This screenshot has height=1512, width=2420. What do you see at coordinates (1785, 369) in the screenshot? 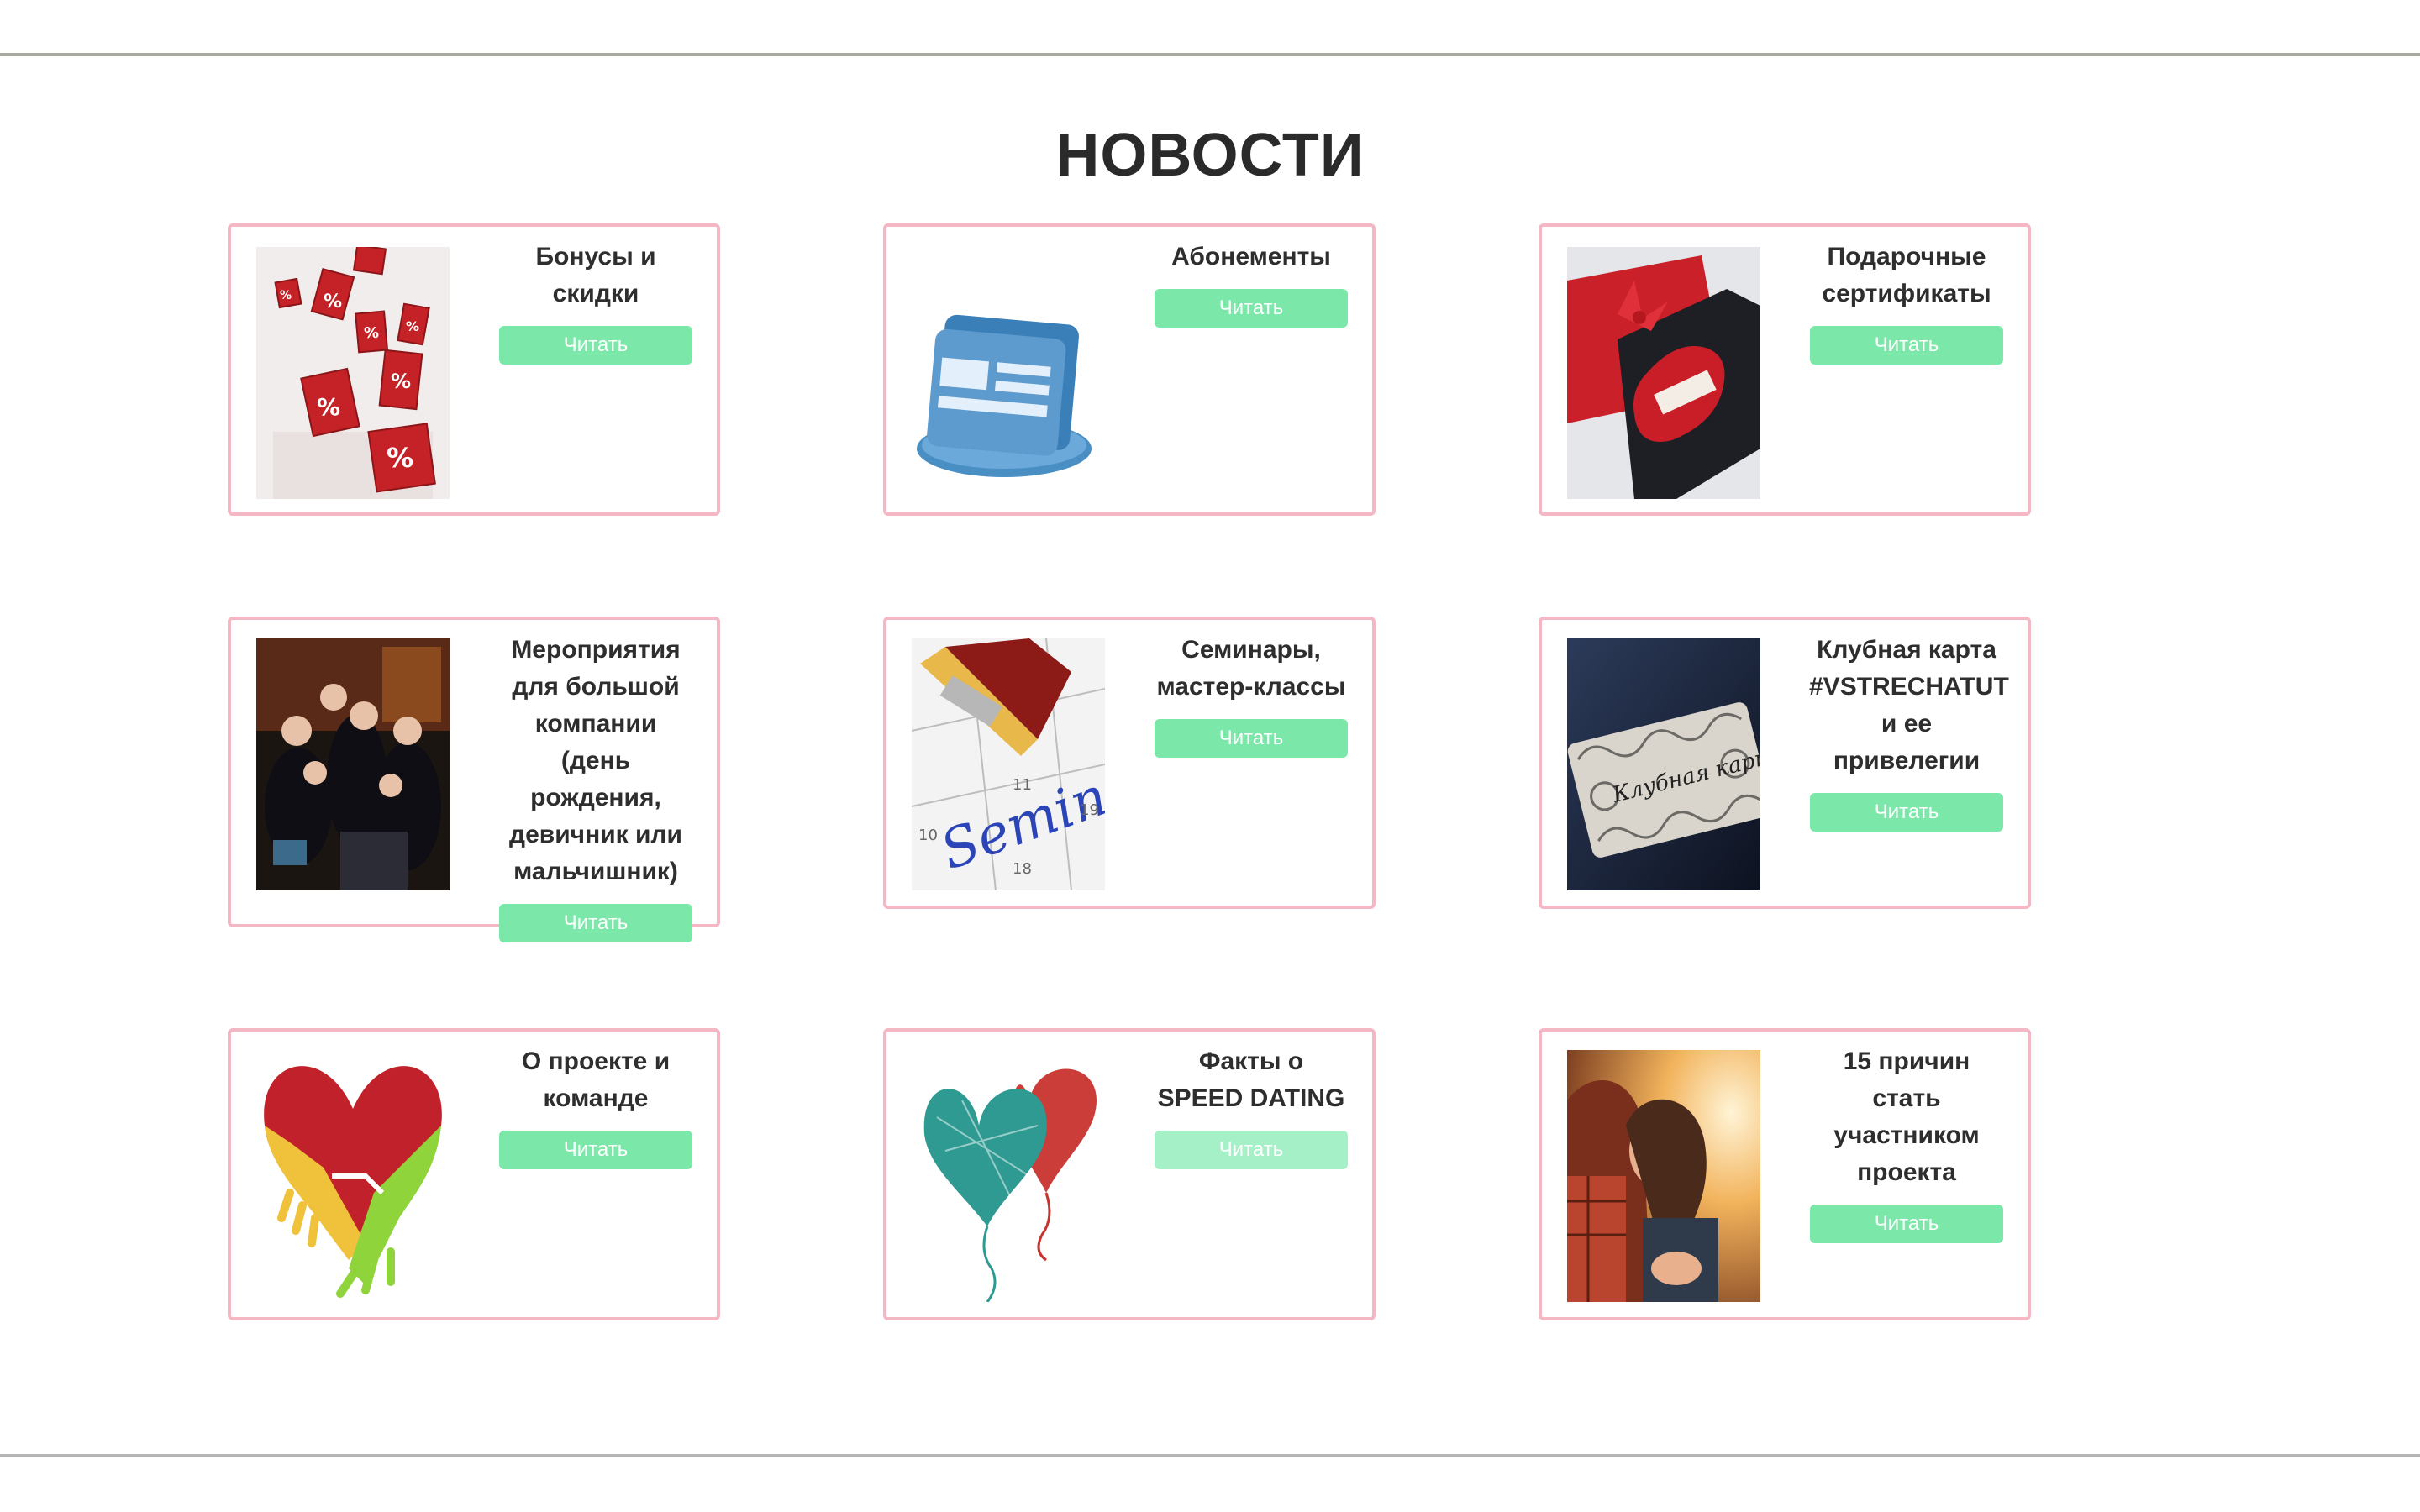
I see `news-card-gift-certificates: Подарочные сертификаты Читать` at bounding box center [1785, 369].